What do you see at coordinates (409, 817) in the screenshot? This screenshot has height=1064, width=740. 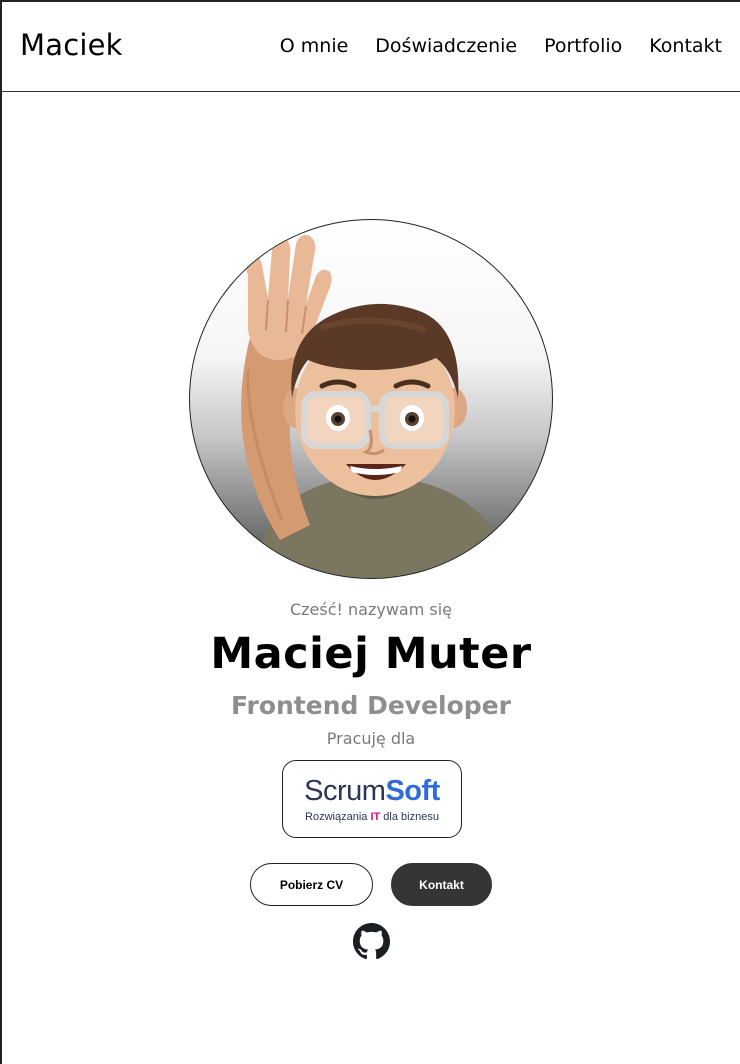 I see `company-tagline-post: dla biznesu` at bounding box center [409, 817].